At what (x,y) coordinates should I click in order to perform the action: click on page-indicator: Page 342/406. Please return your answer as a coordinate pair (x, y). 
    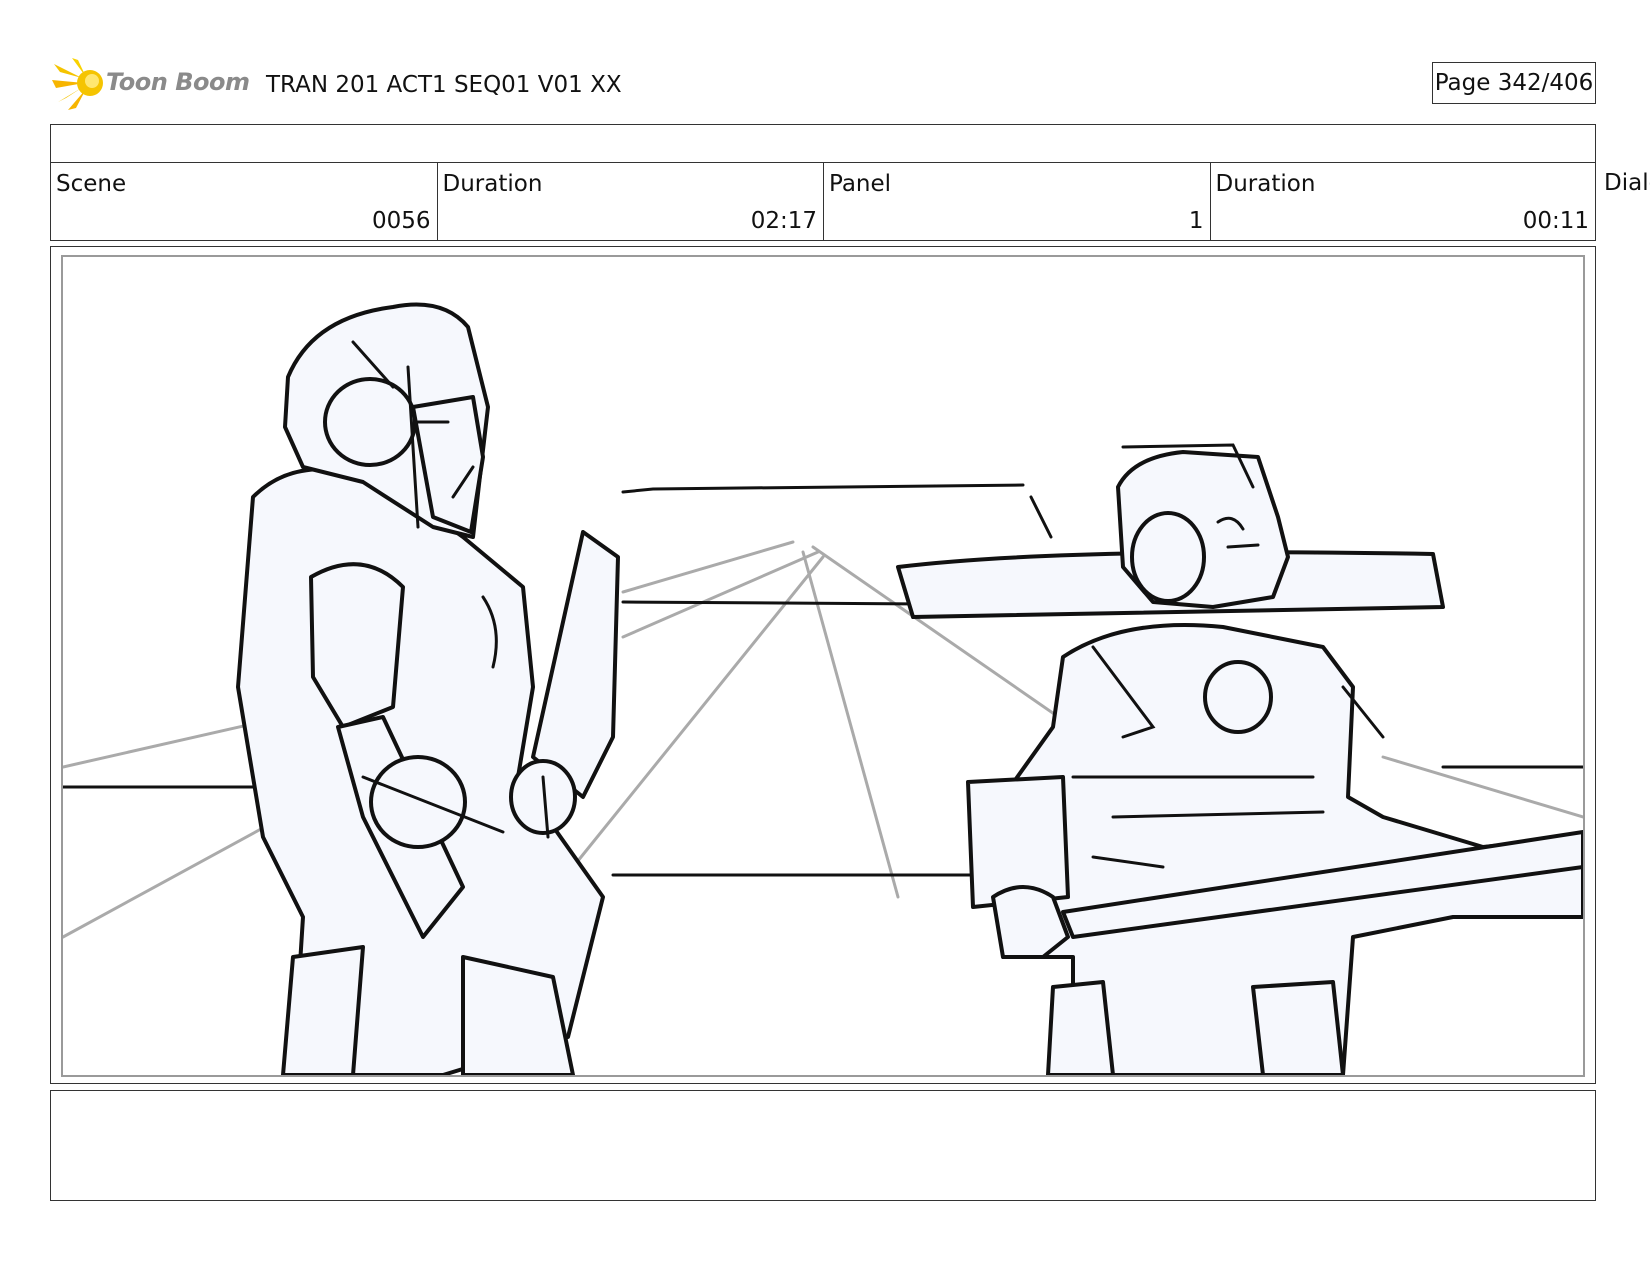
    Looking at the image, I should click on (1514, 83).